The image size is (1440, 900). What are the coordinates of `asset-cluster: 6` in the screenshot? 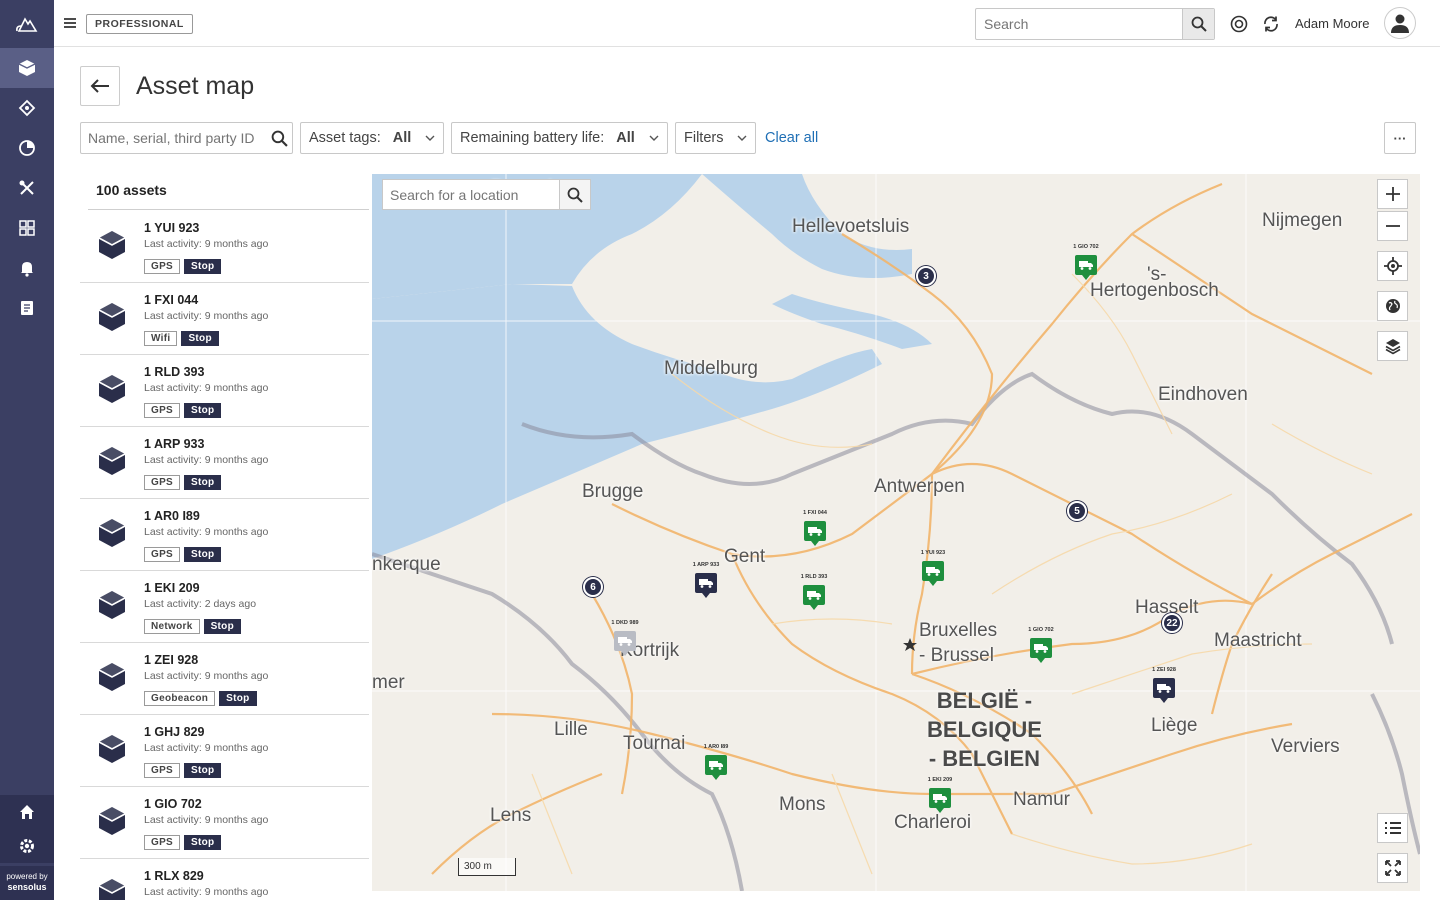 It's located at (593, 587).